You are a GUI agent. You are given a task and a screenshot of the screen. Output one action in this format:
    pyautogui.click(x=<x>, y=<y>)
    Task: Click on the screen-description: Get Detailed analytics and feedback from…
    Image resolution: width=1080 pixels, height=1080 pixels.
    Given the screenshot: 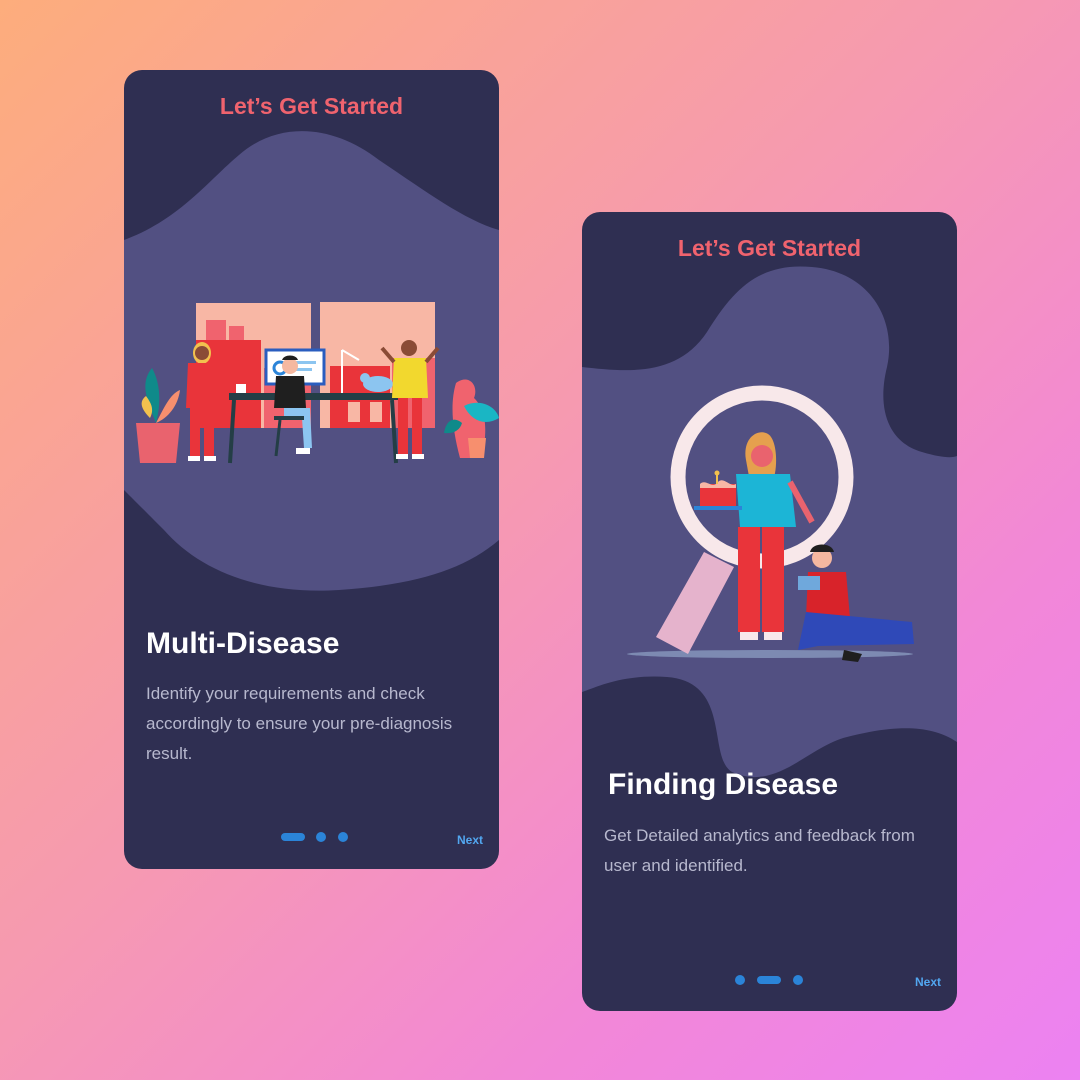 What is the action you would take?
    pyautogui.click(x=759, y=850)
    